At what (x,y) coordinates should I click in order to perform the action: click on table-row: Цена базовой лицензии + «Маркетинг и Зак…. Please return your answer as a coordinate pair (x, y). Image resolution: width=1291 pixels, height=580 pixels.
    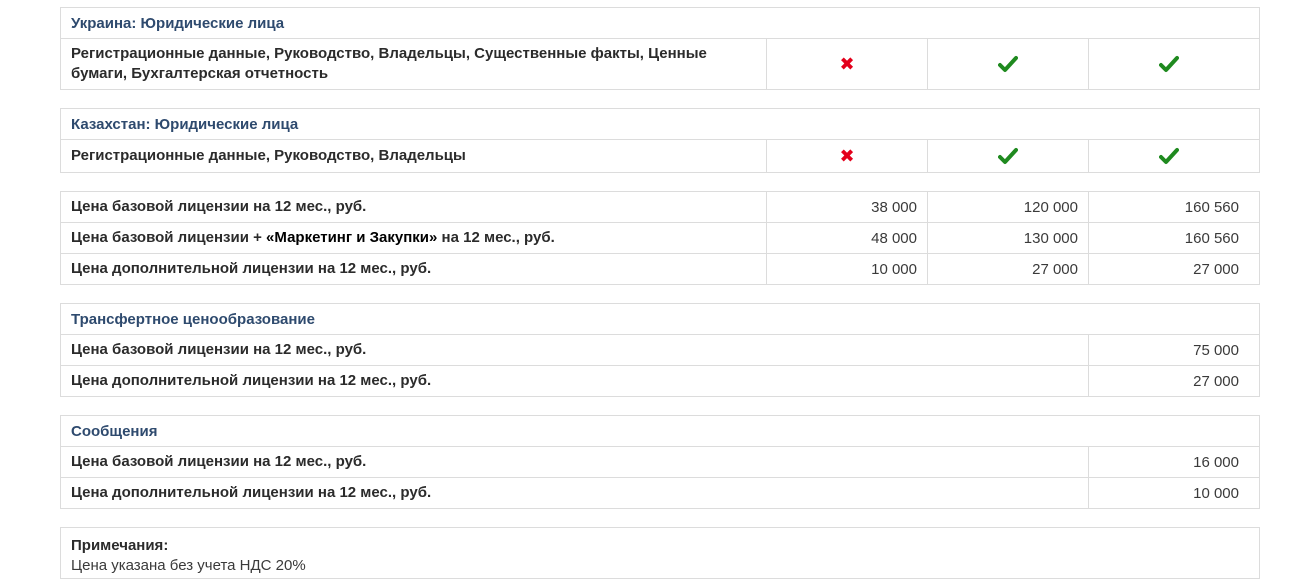
    Looking at the image, I should click on (660, 237).